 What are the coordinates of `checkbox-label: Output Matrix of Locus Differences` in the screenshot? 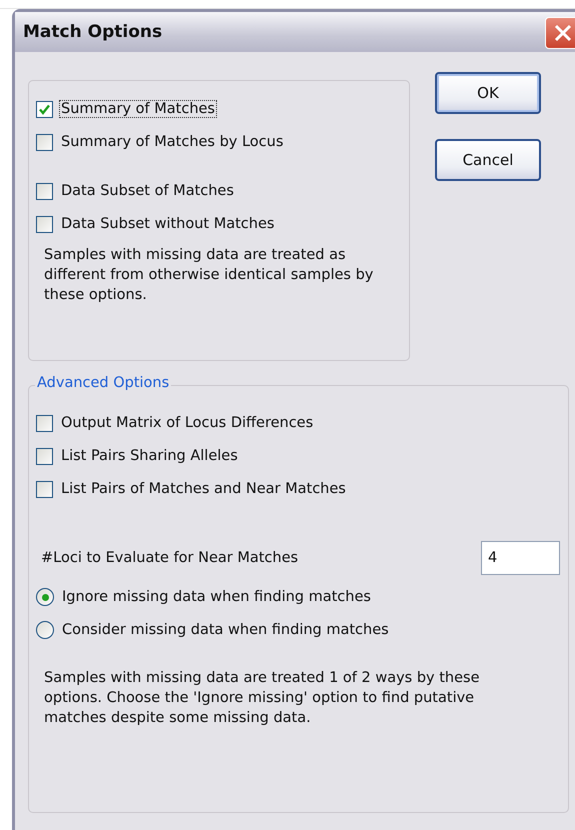 It's located at (187, 423).